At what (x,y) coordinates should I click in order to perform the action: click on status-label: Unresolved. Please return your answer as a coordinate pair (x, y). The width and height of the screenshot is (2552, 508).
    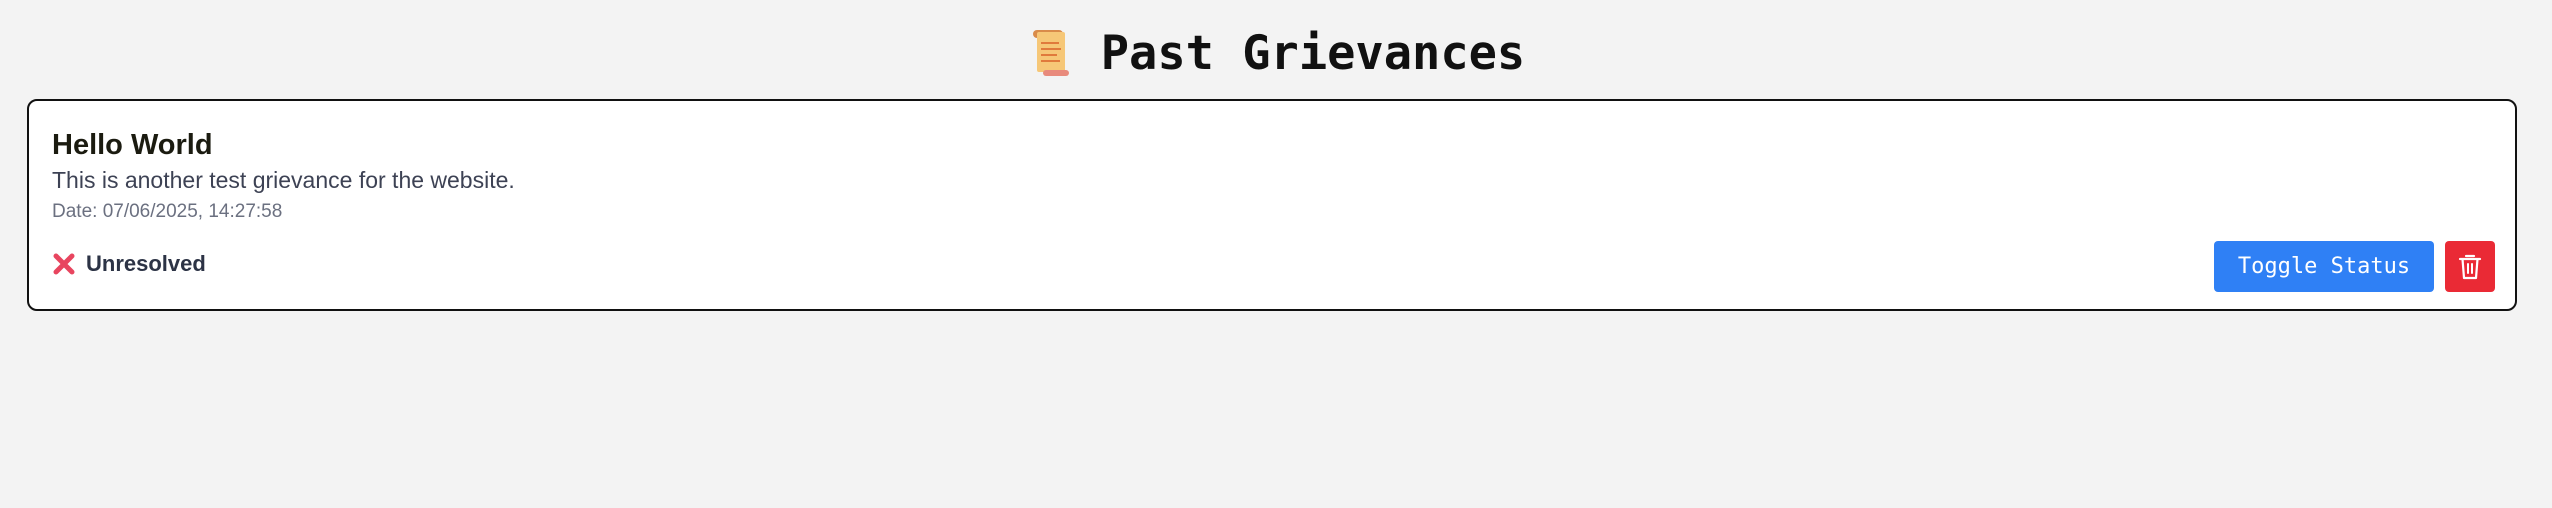
    Looking at the image, I should click on (146, 263).